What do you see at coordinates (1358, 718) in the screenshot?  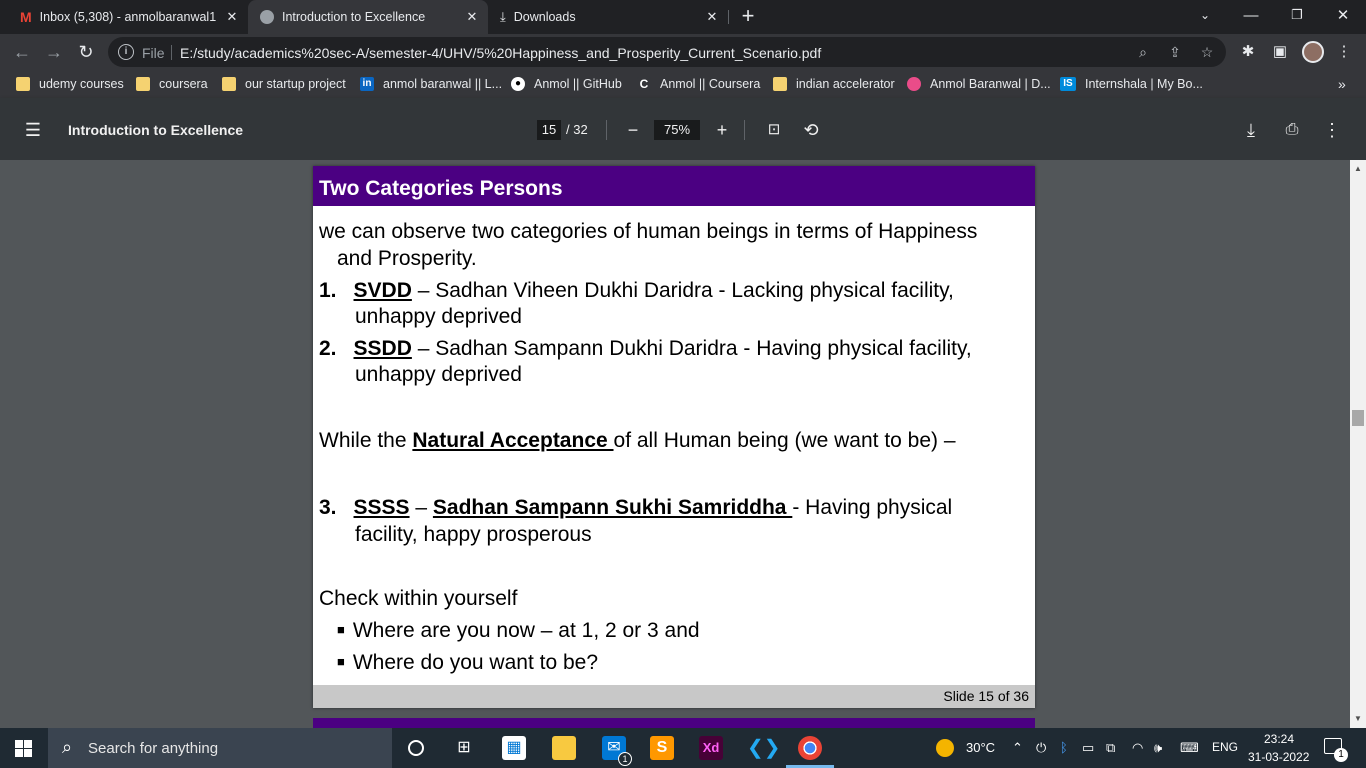 I see `scroll-down-icon: ▼` at bounding box center [1358, 718].